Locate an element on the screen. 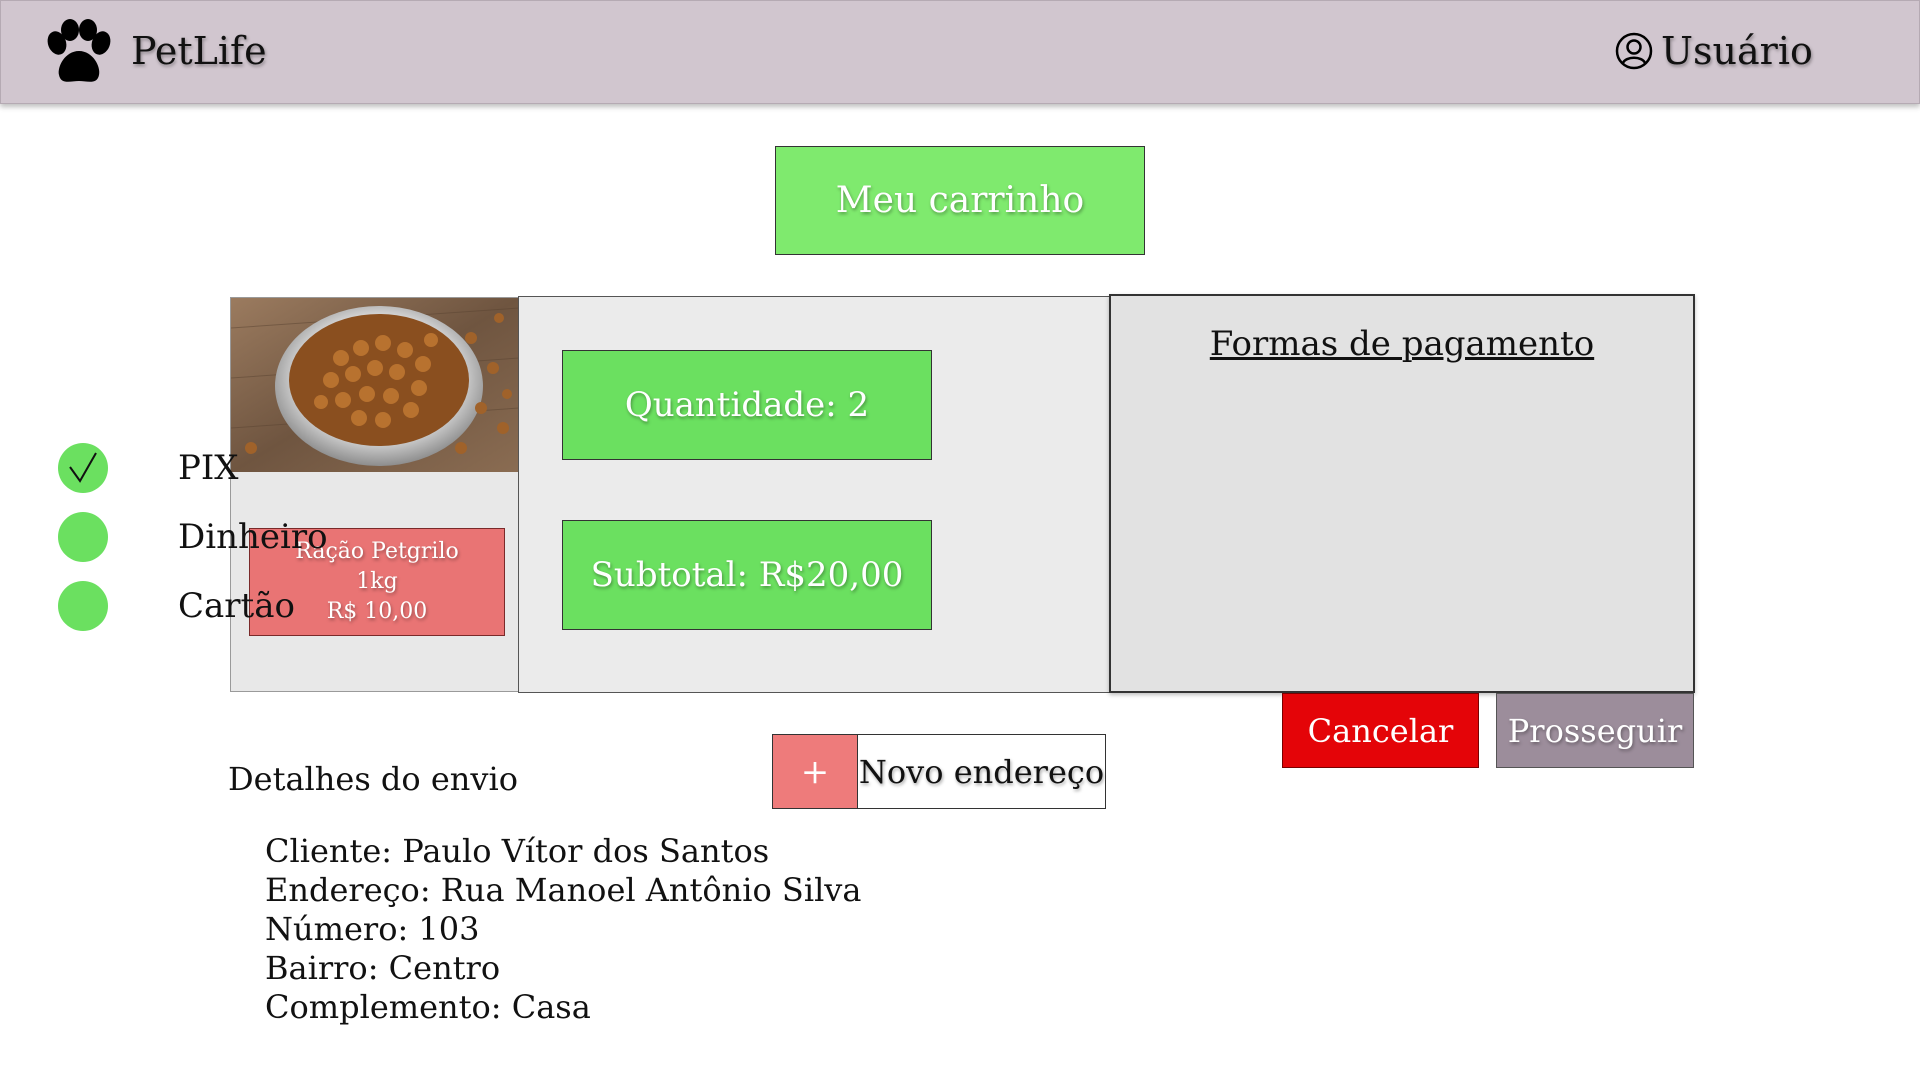  payment-option-label: Dinheiro is located at coordinates (253, 537).